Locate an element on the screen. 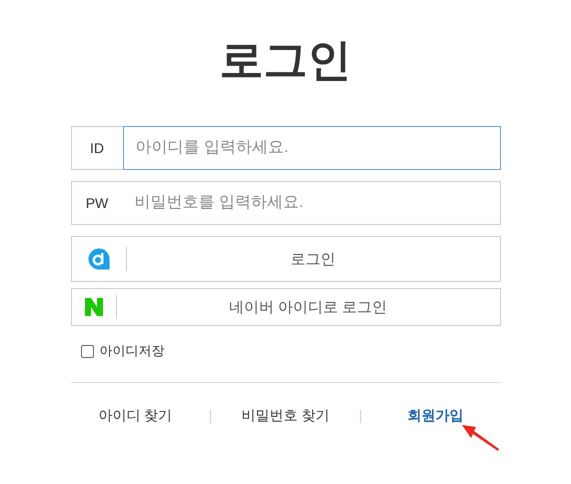 Image resolution: width=571 pixels, height=484 pixels. checkbox-label: 아이디저장 is located at coordinates (132, 351).